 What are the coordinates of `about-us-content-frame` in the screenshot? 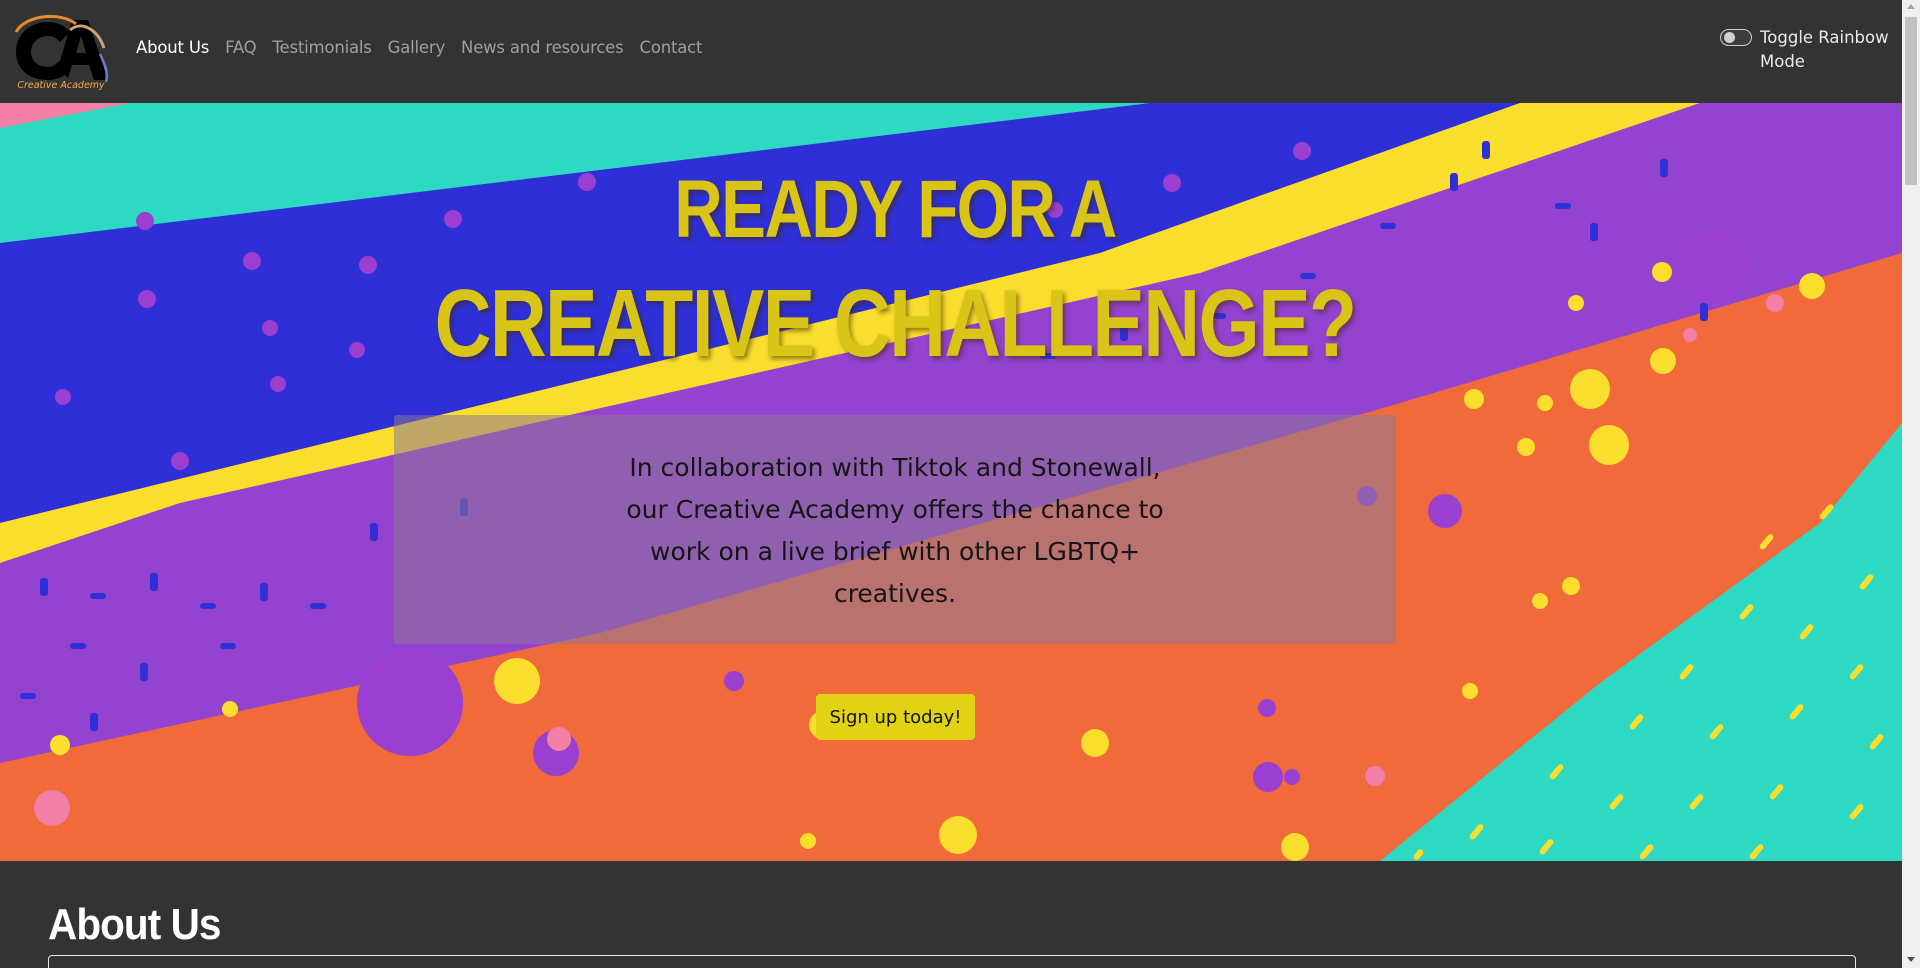 It's located at (952, 961).